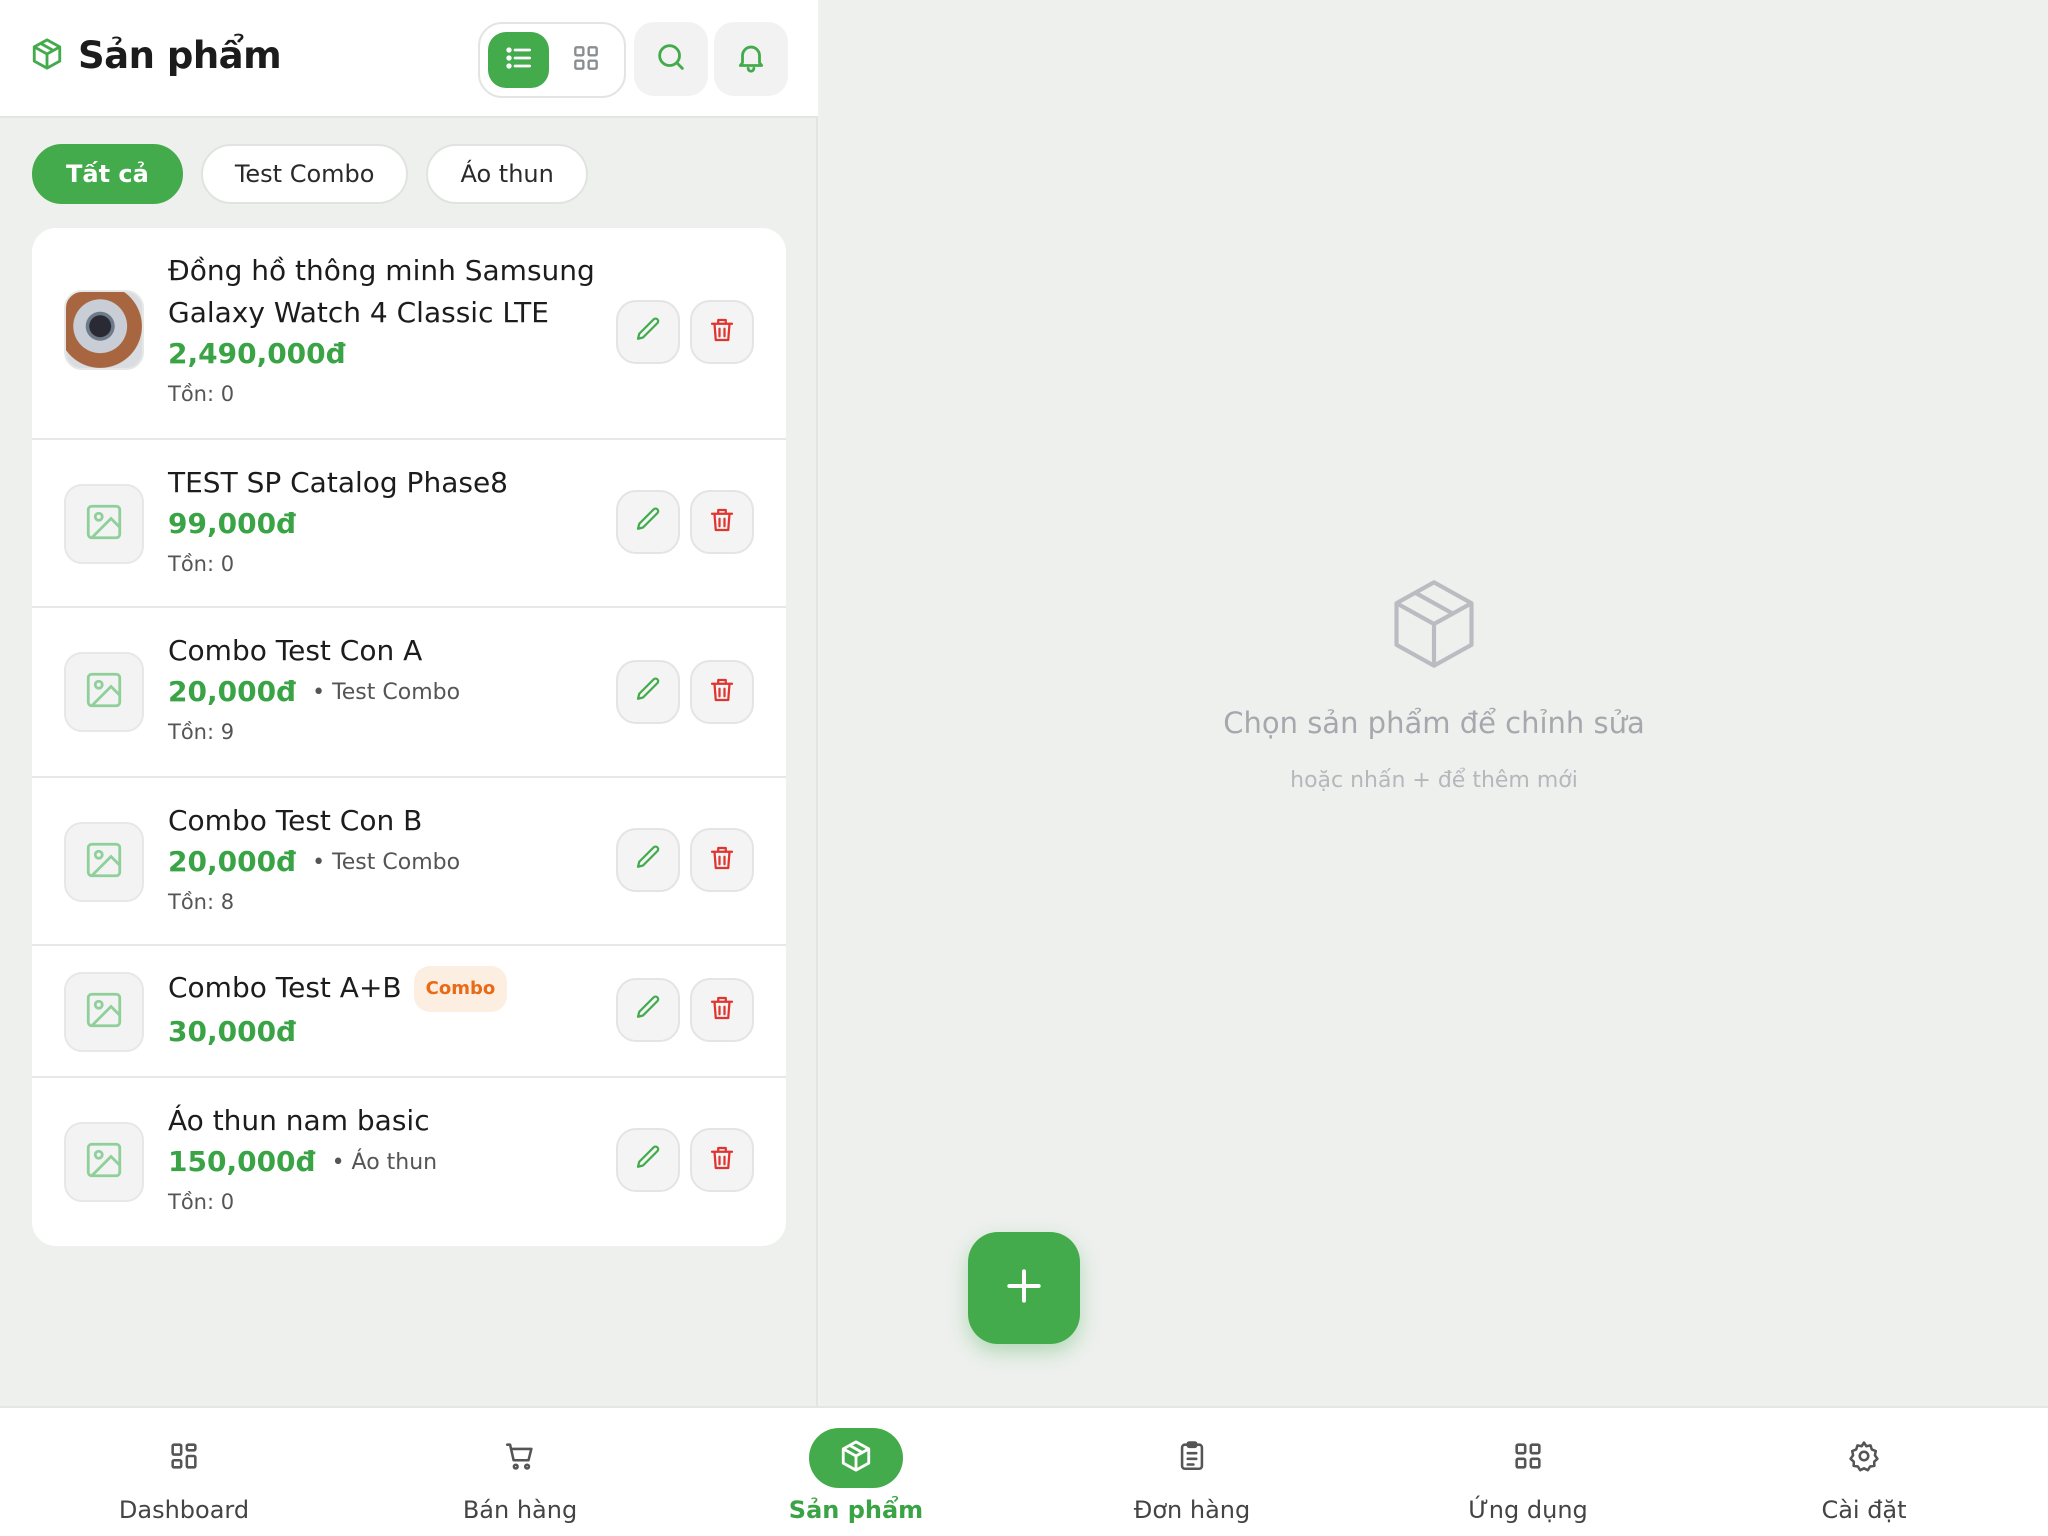 The height and width of the screenshot is (1536, 2048). I want to click on nav-item-cai-dat: Cài đặt, so click(1864, 1472).